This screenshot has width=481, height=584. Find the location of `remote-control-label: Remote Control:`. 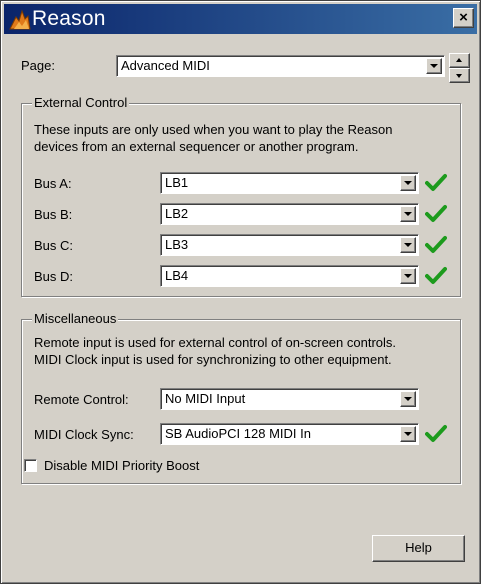

remote-control-label: Remote Control: is located at coordinates (81, 399).